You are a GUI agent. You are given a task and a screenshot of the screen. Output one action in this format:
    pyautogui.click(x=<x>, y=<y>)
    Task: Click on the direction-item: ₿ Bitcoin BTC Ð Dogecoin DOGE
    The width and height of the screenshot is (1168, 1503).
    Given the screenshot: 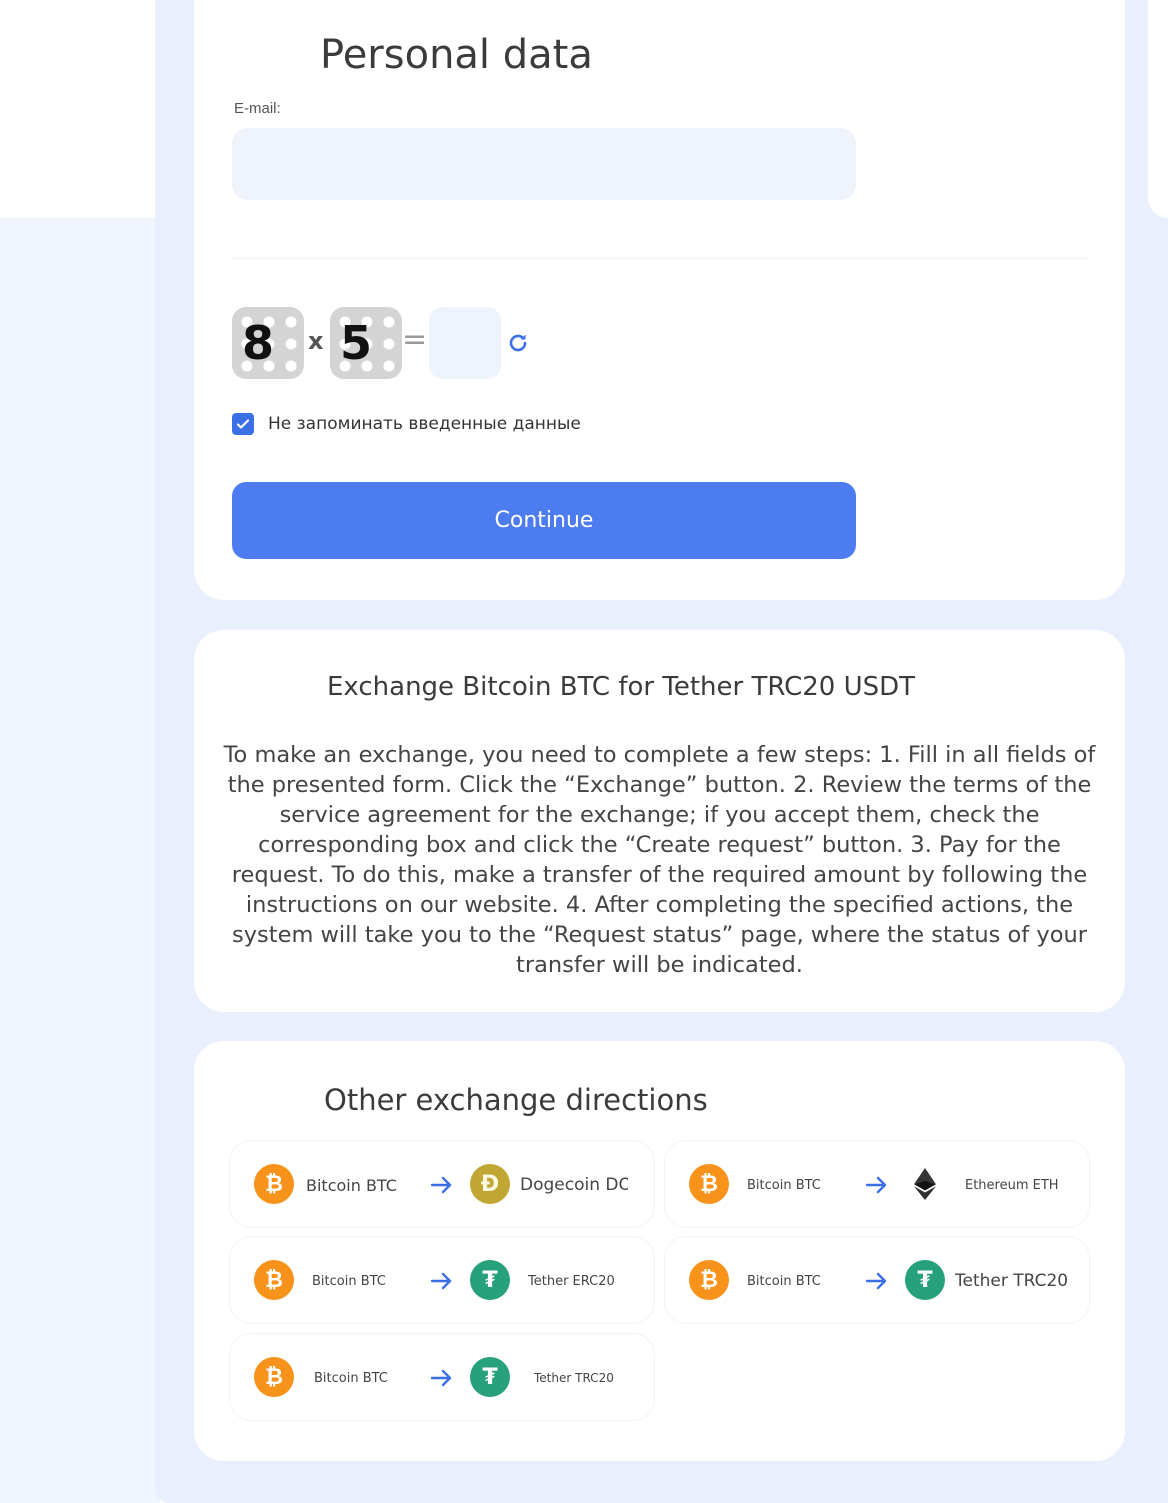 What is the action you would take?
    pyautogui.click(x=442, y=1184)
    